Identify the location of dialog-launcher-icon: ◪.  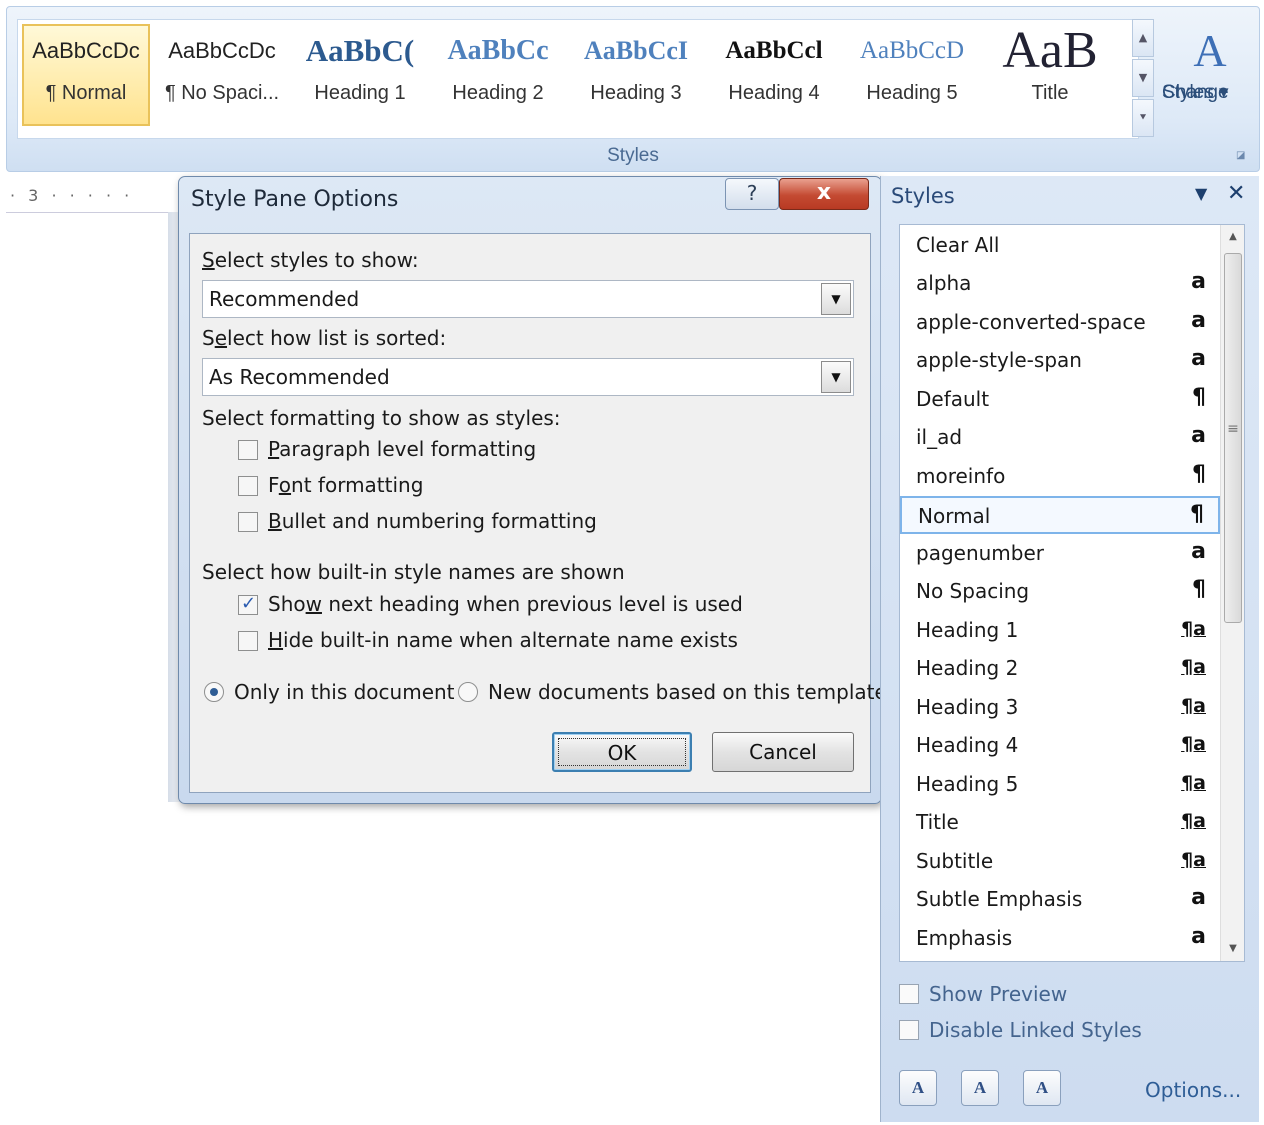
(1243, 157).